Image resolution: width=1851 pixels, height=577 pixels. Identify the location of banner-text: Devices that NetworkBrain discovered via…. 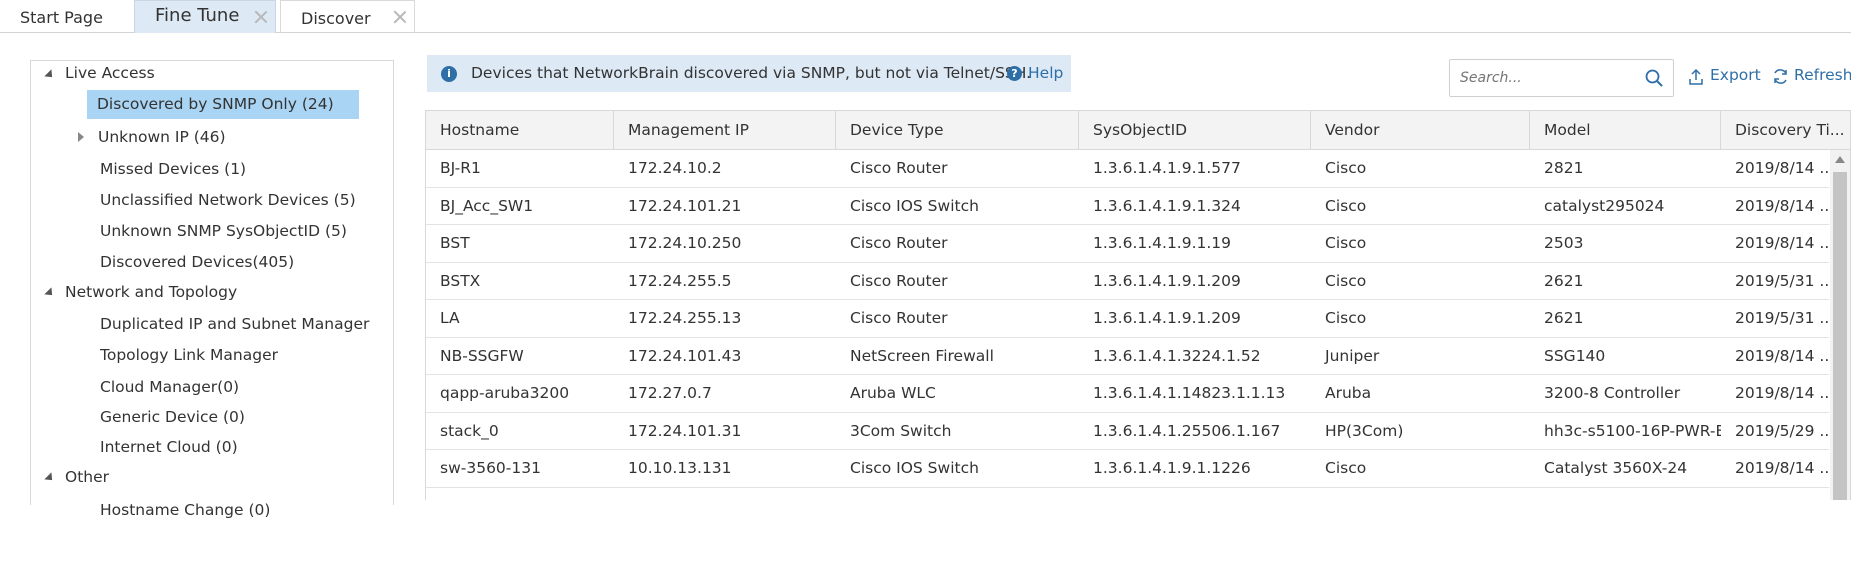
(751, 73).